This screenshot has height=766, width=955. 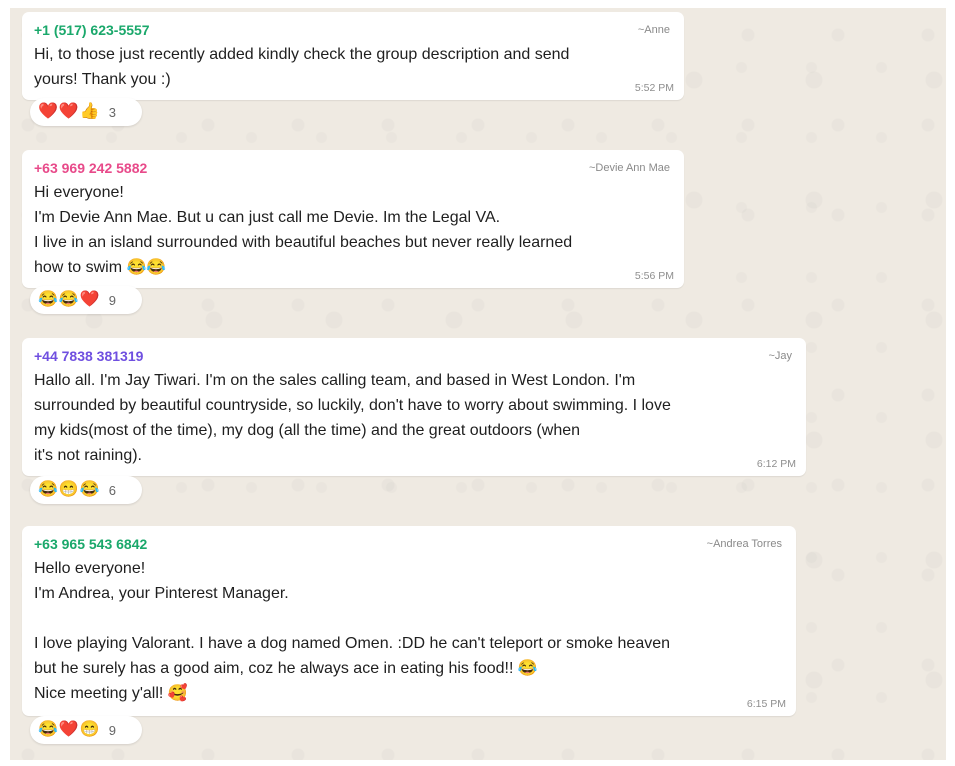 I want to click on reactions-pill: 😂 ❤️ 😁 9, so click(x=86, y=730).